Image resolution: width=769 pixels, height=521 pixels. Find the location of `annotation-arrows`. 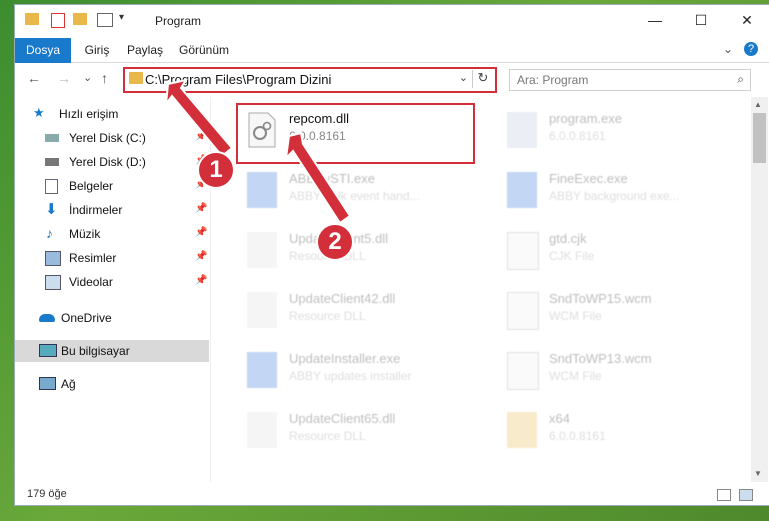

annotation-arrows is located at coordinates (258, 151).